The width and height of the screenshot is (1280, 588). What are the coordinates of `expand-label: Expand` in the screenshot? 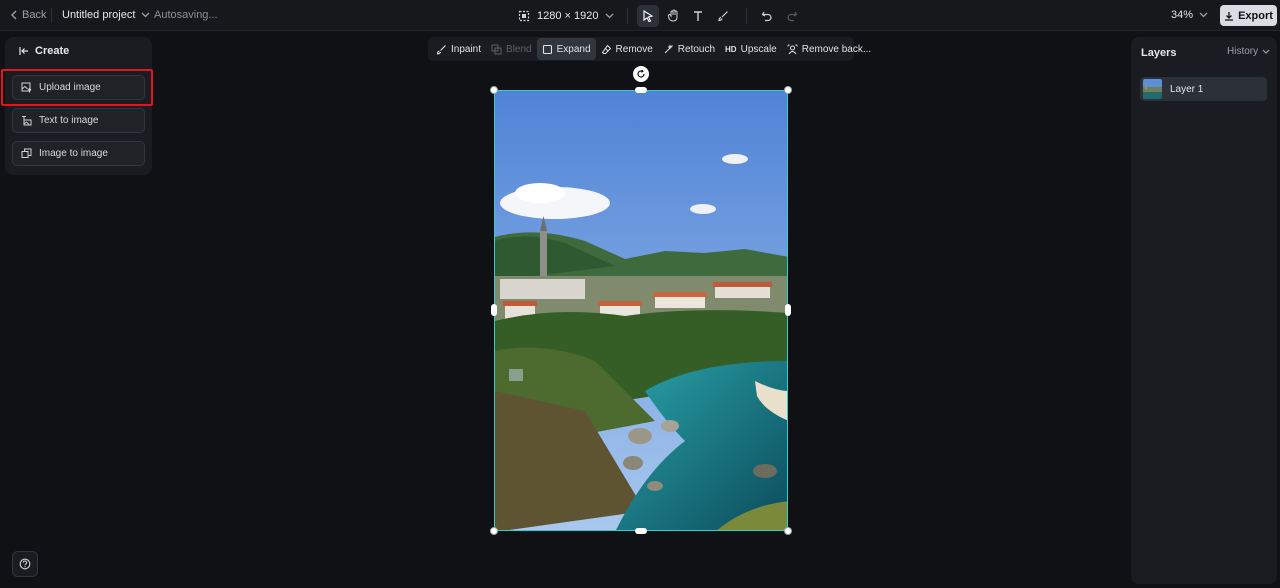 It's located at (573, 49).